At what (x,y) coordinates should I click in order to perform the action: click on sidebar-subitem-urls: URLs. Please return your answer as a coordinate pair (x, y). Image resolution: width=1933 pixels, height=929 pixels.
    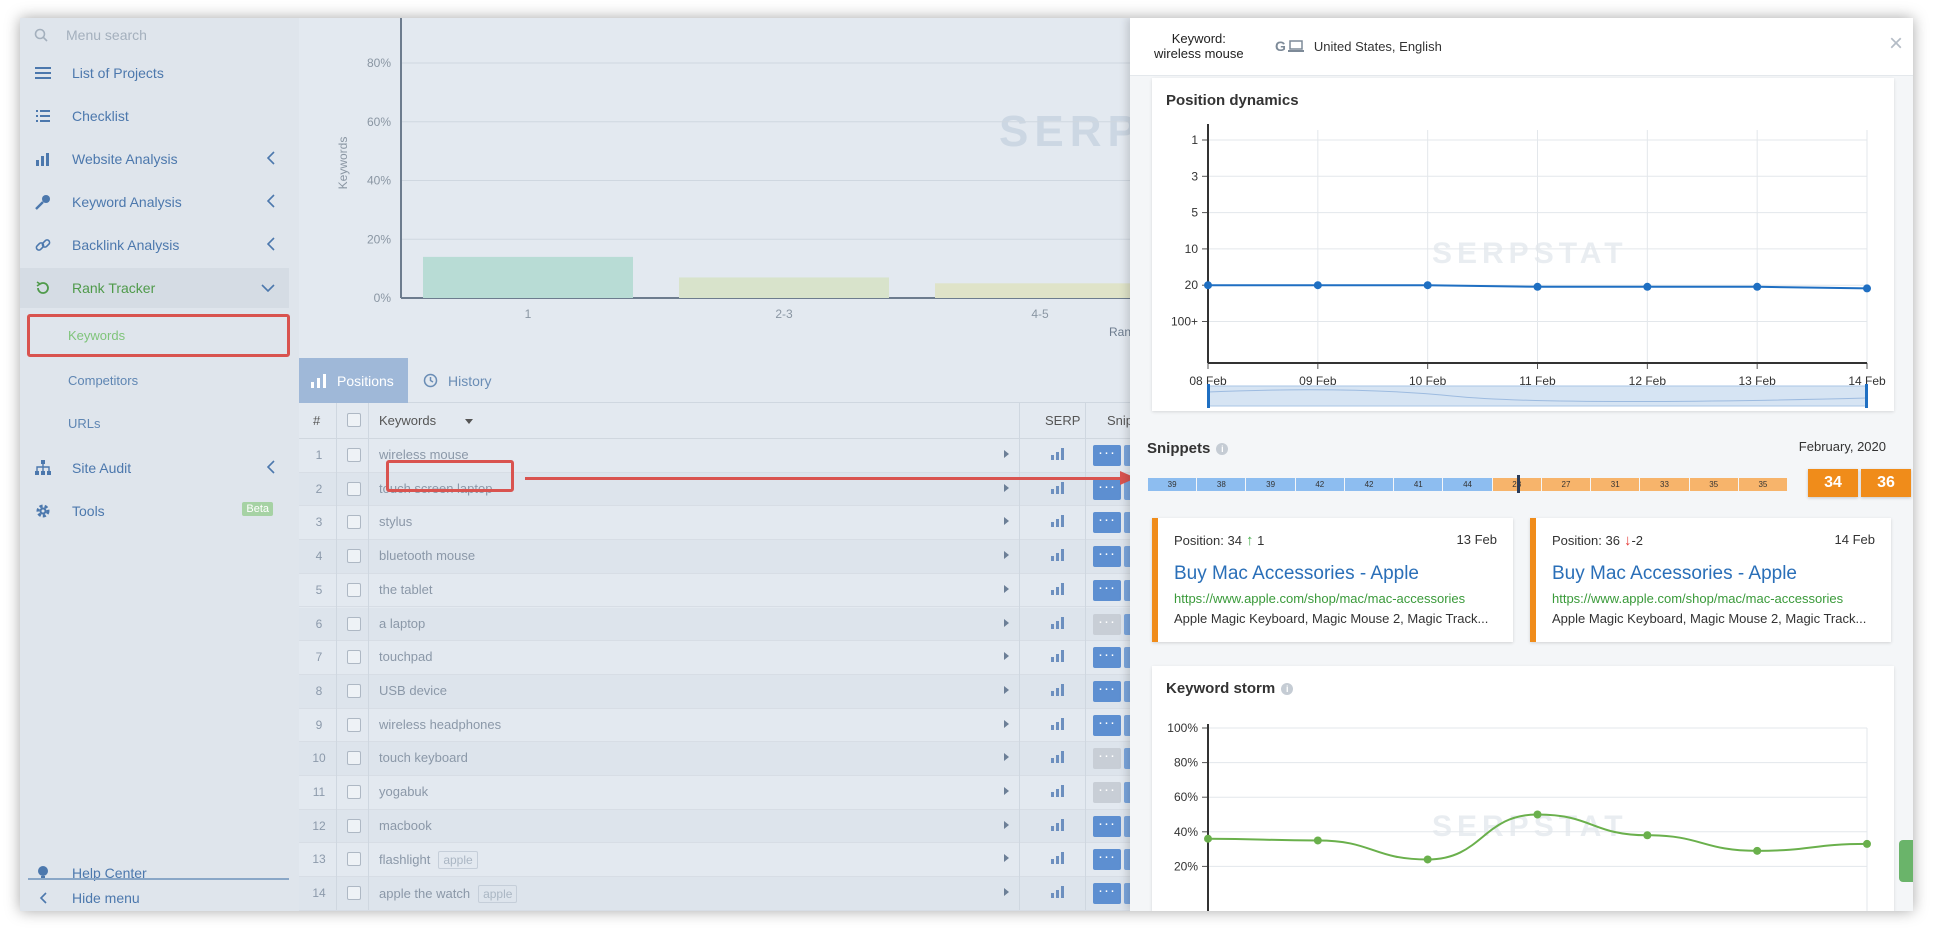
    Looking at the image, I should click on (84, 423).